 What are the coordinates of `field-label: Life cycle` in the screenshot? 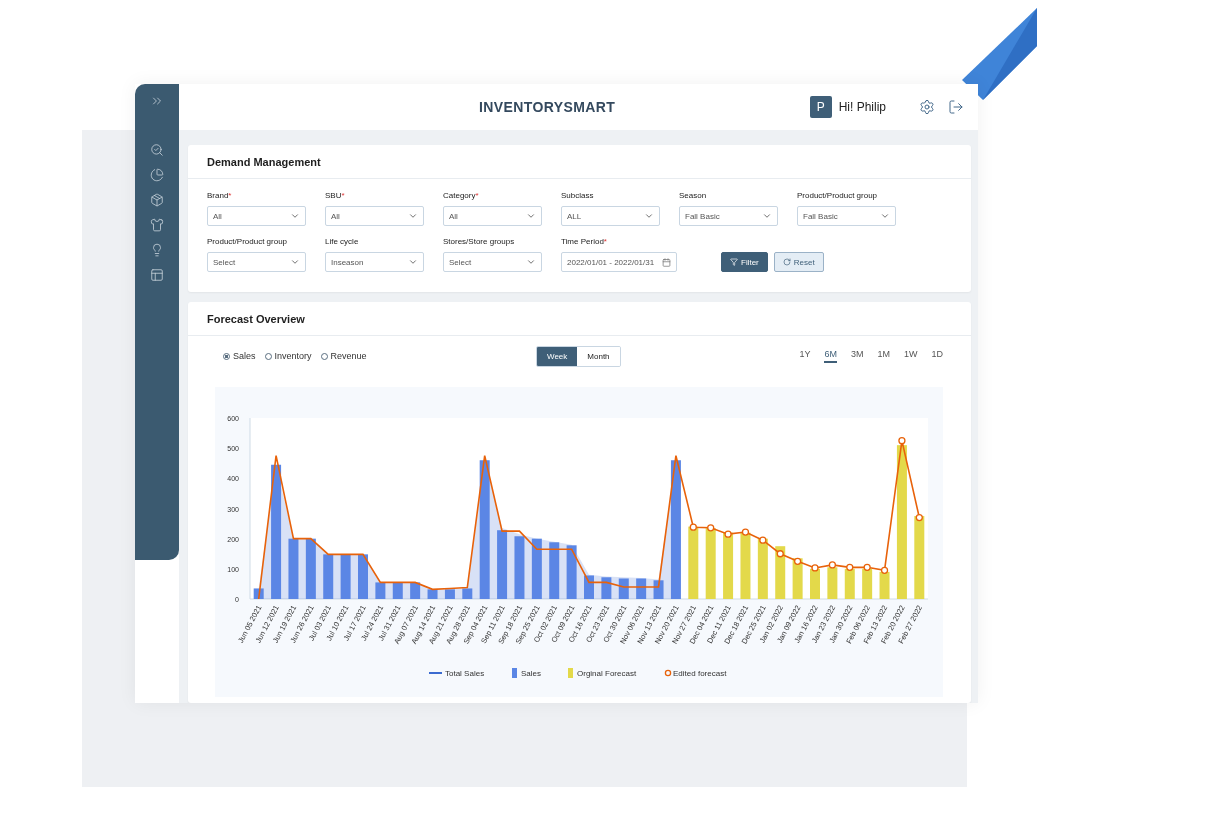 It's located at (342, 242).